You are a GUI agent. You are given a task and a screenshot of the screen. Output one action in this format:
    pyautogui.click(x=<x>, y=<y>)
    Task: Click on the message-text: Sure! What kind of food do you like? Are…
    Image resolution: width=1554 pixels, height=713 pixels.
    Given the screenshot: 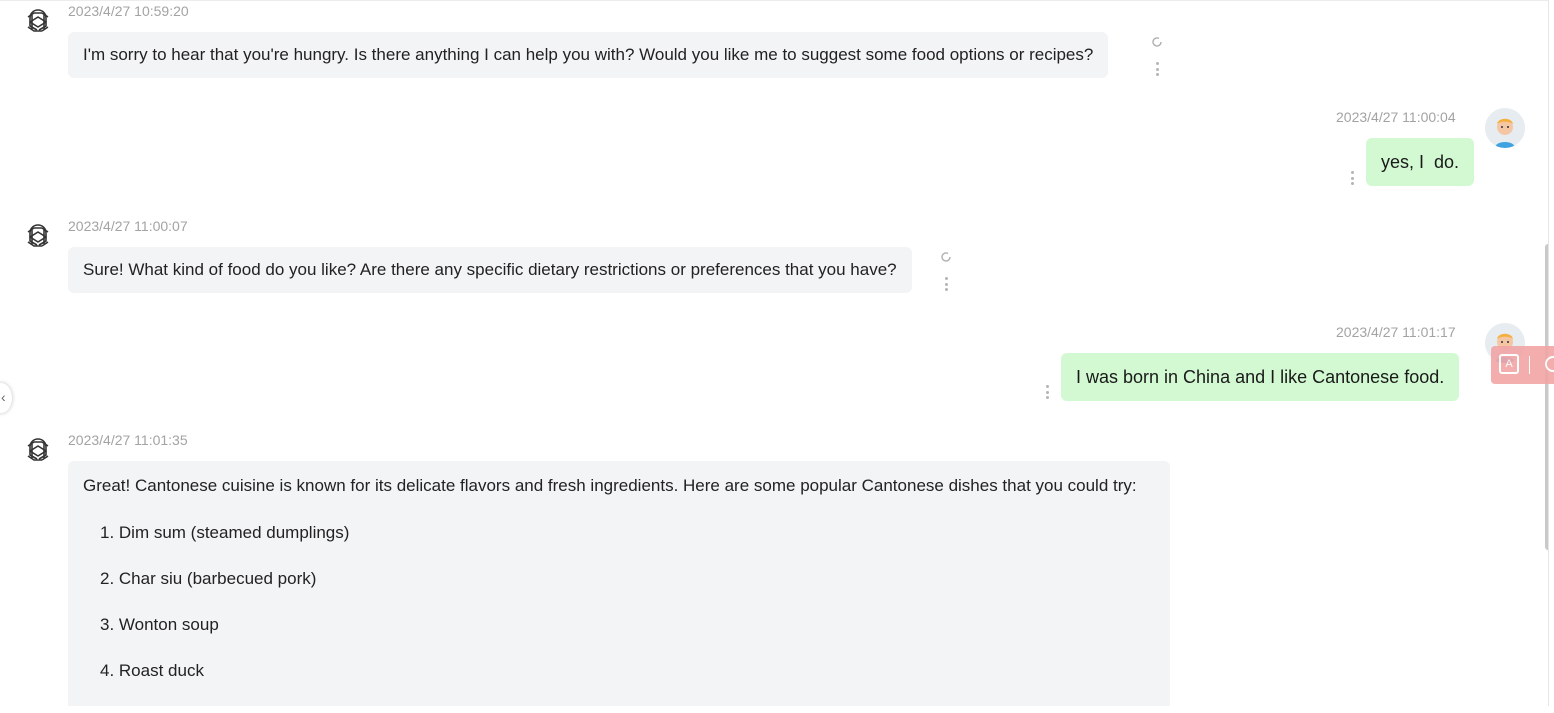 What is the action you would take?
    pyautogui.click(x=490, y=269)
    